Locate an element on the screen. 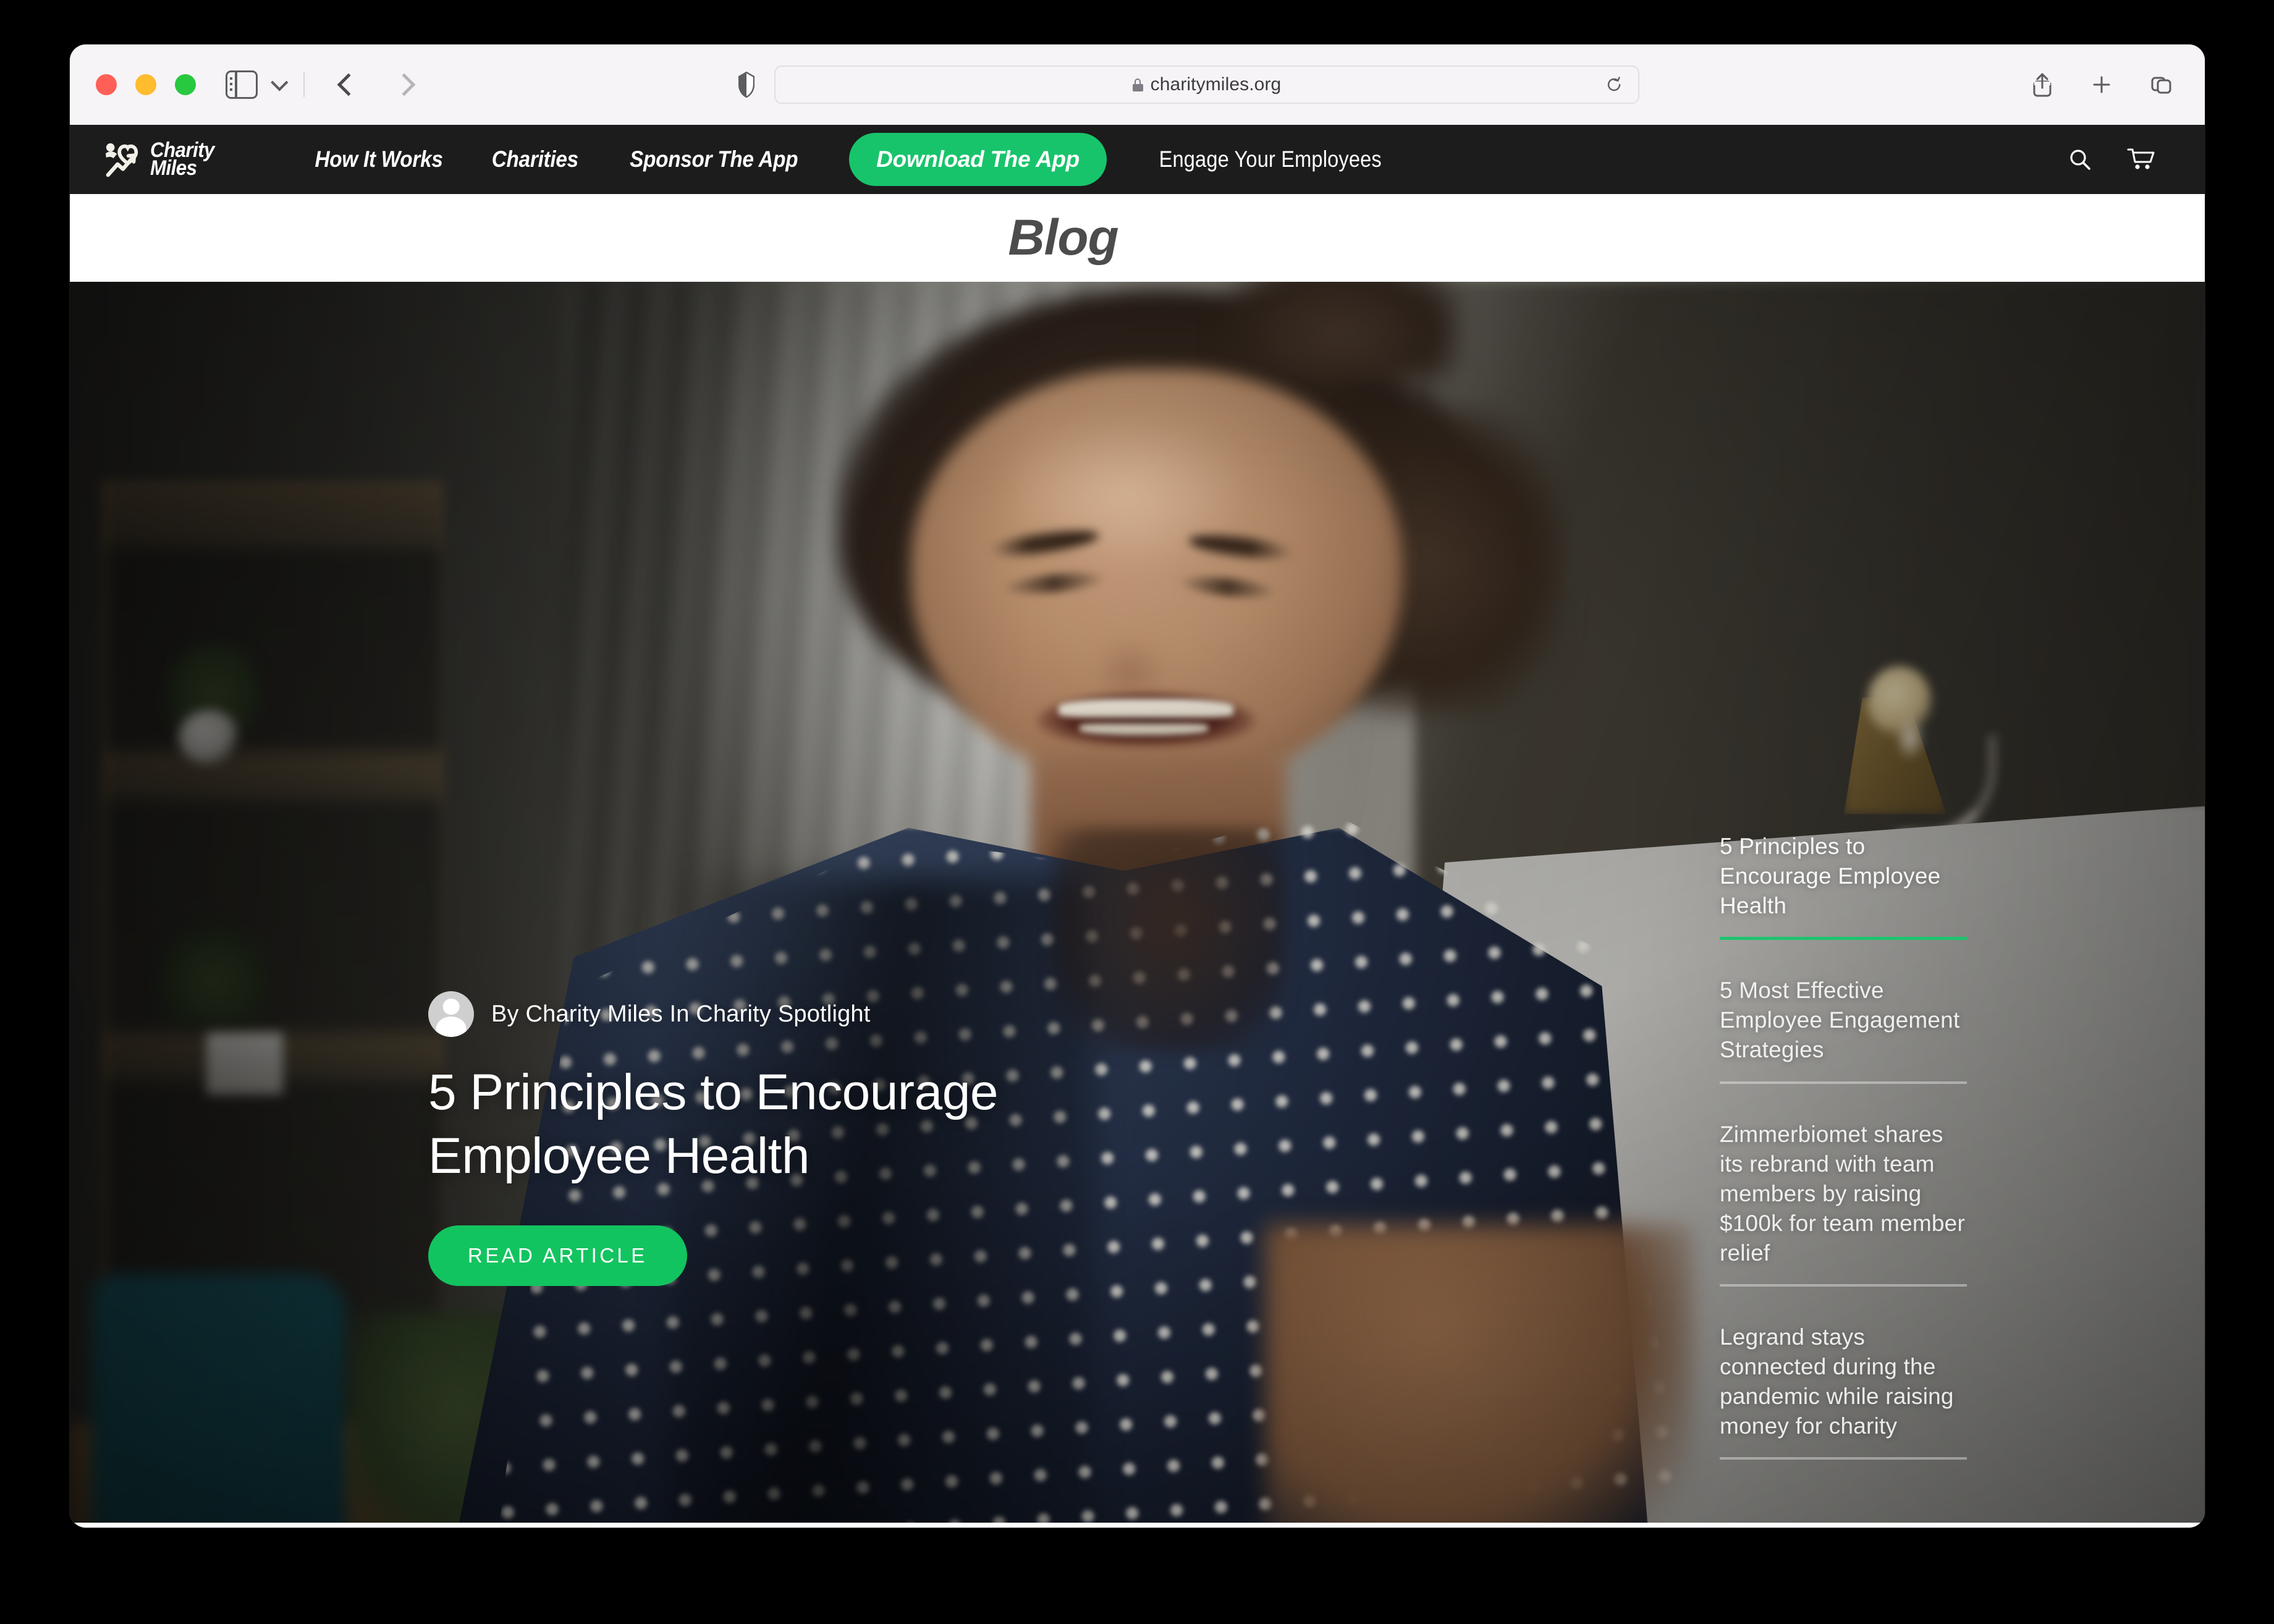 The height and width of the screenshot is (1624, 2274). toolbar-left-group is located at coordinates (321, 84).